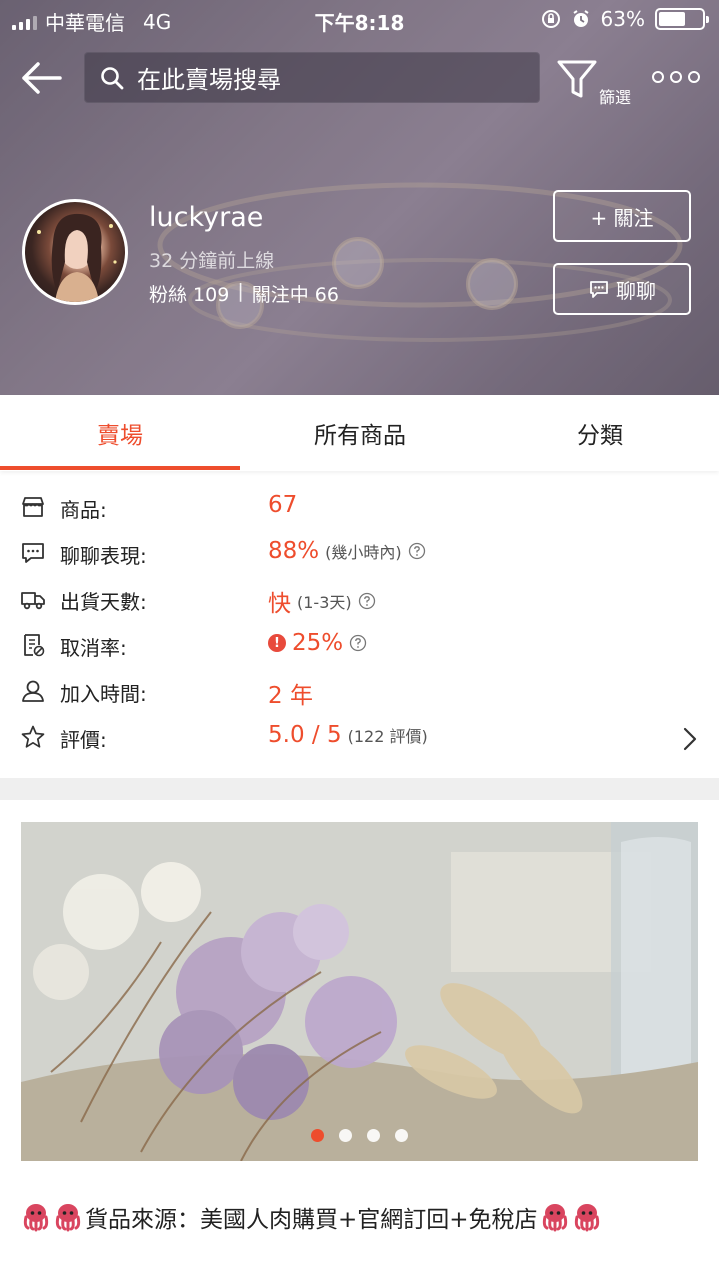  What do you see at coordinates (103, 602) in the screenshot?
I see `stat-label-shipping: 出貨天數:` at bounding box center [103, 602].